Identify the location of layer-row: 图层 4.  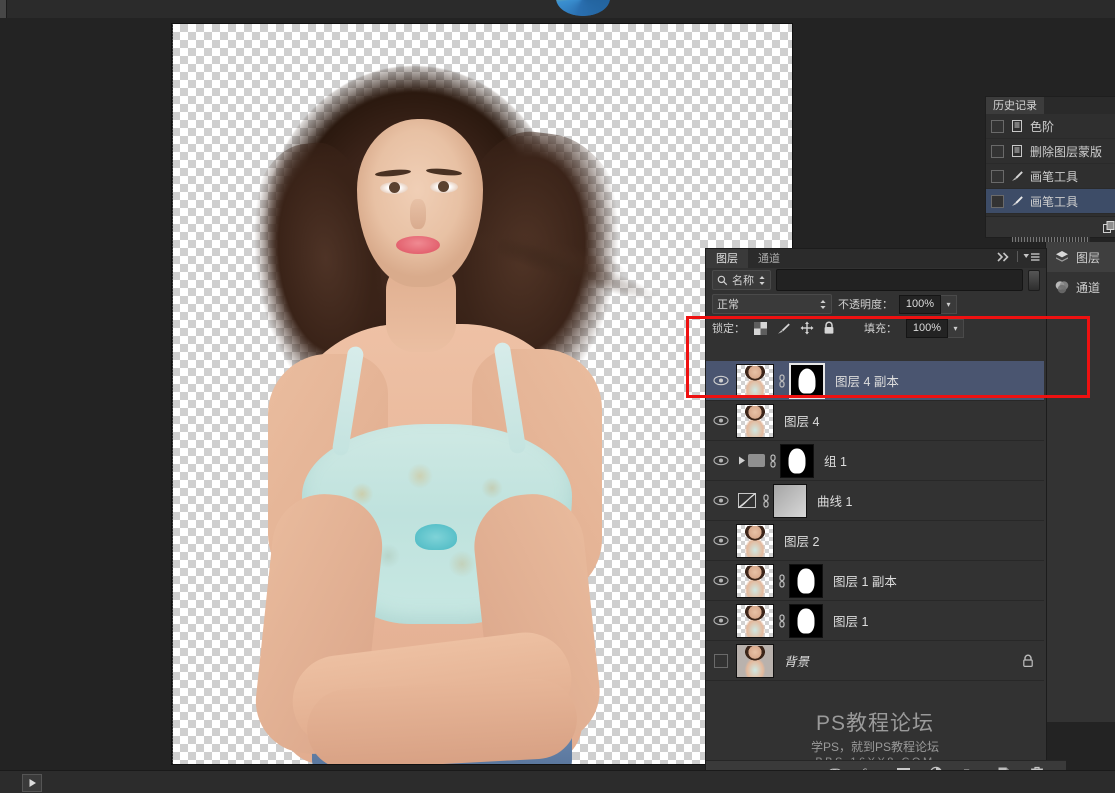
(875, 421).